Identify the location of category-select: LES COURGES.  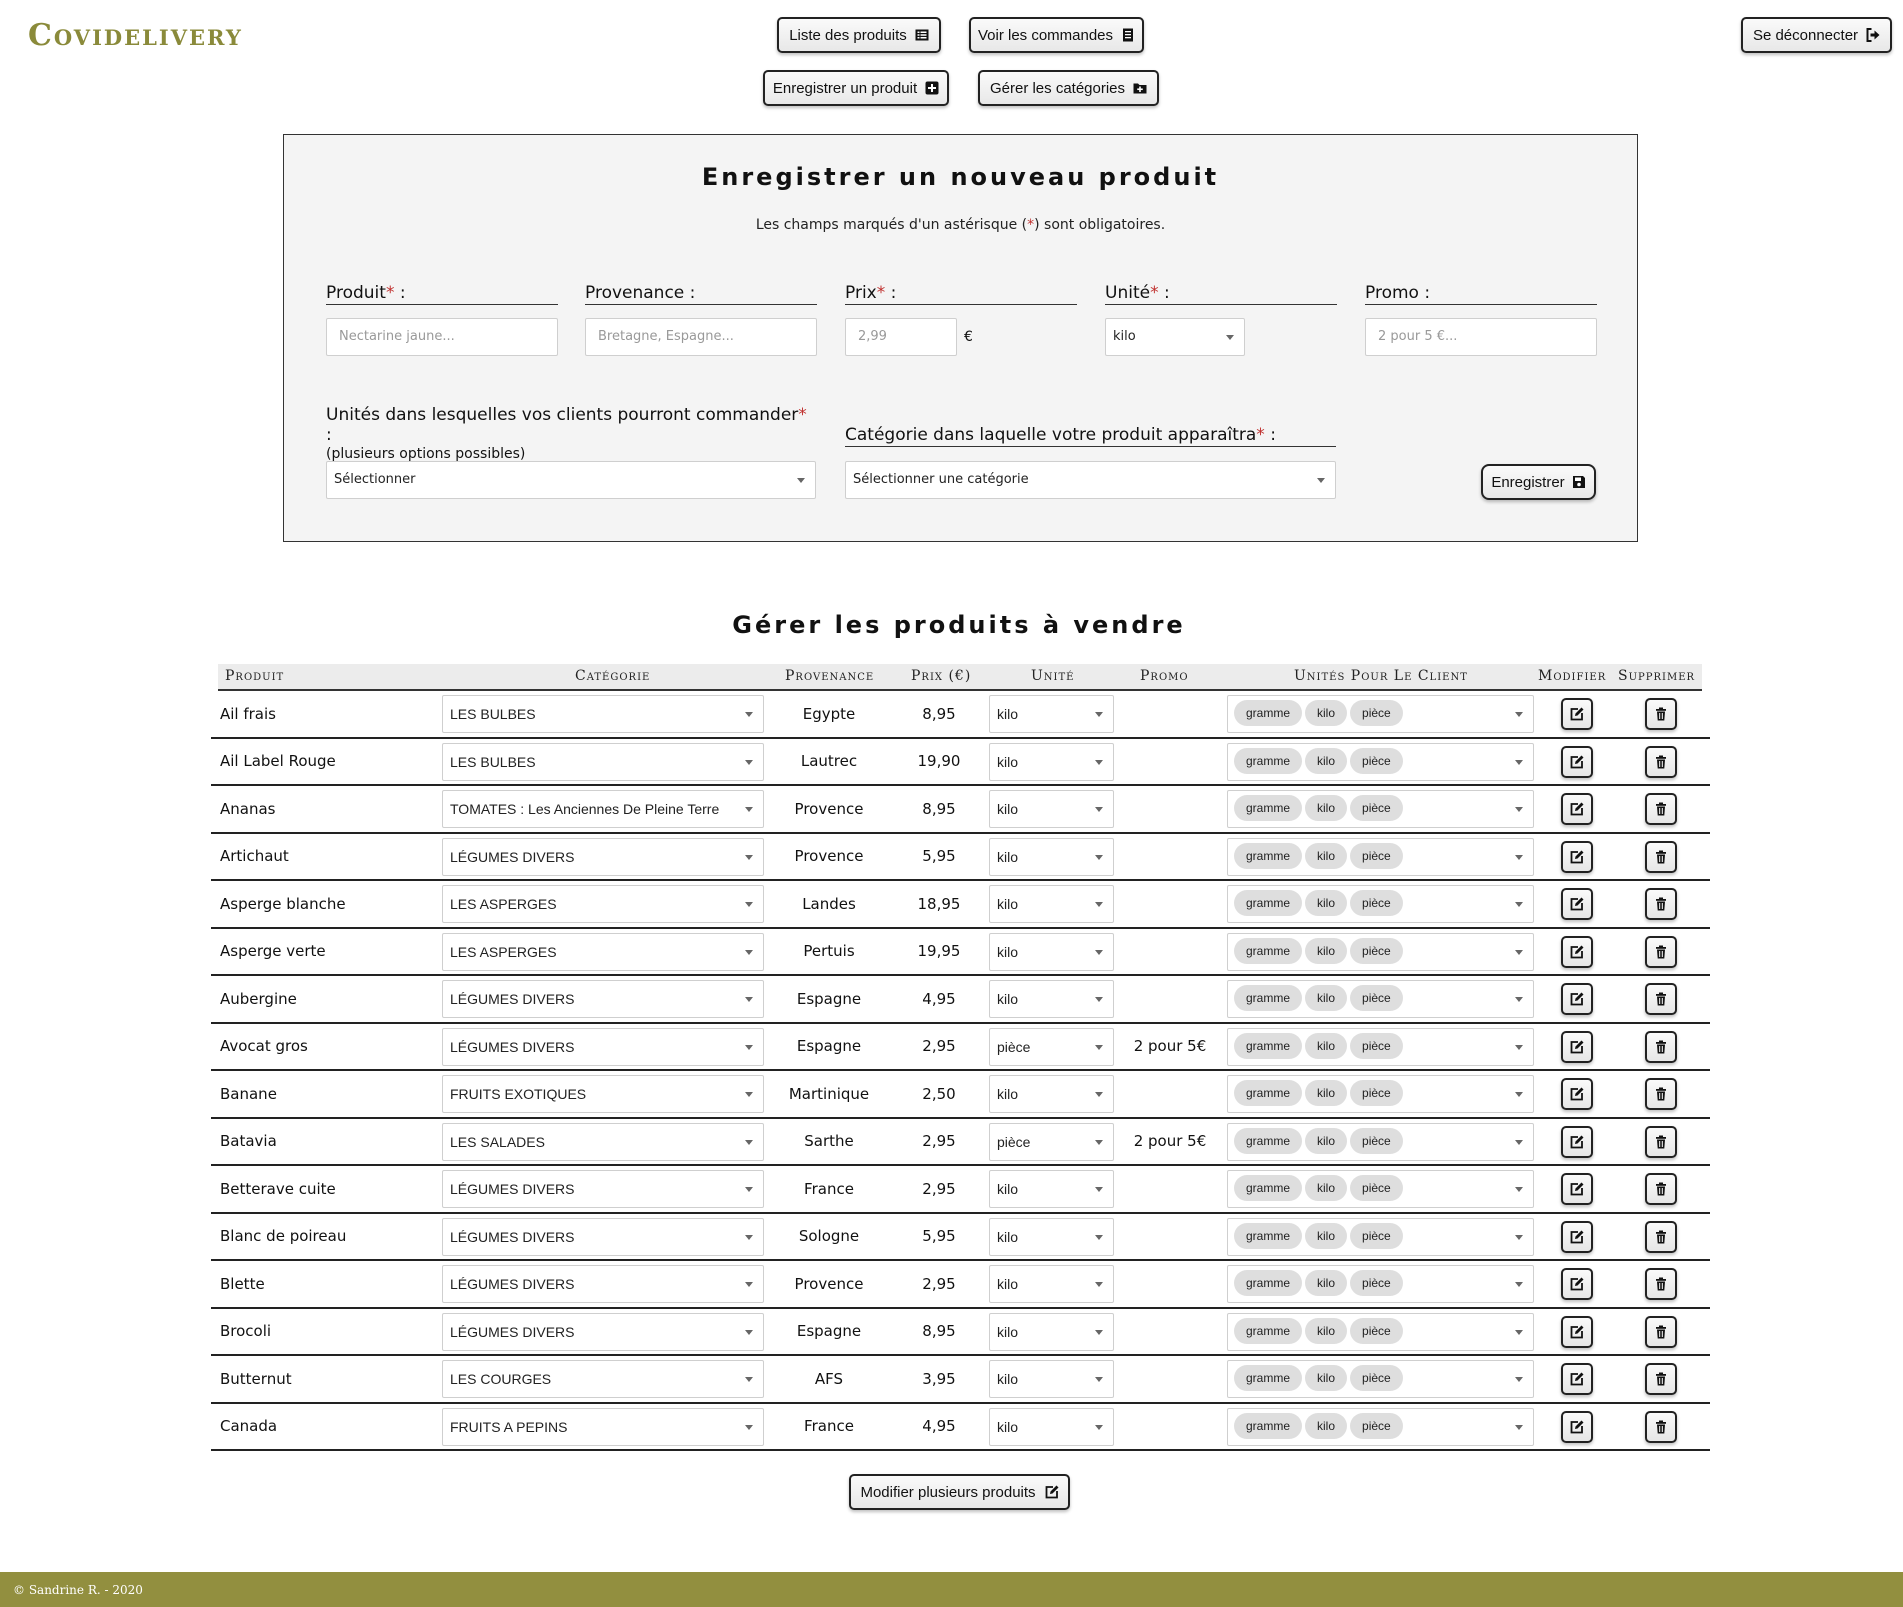
(603, 1379).